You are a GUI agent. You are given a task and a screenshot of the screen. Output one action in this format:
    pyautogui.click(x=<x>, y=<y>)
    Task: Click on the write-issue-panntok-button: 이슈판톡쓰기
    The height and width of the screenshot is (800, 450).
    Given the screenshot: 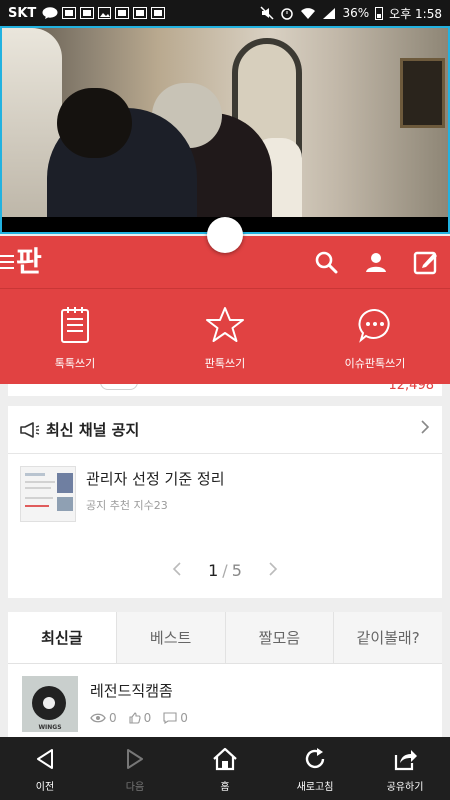 What is the action you would take?
    pyautogui.click(x=375, y=336)
    